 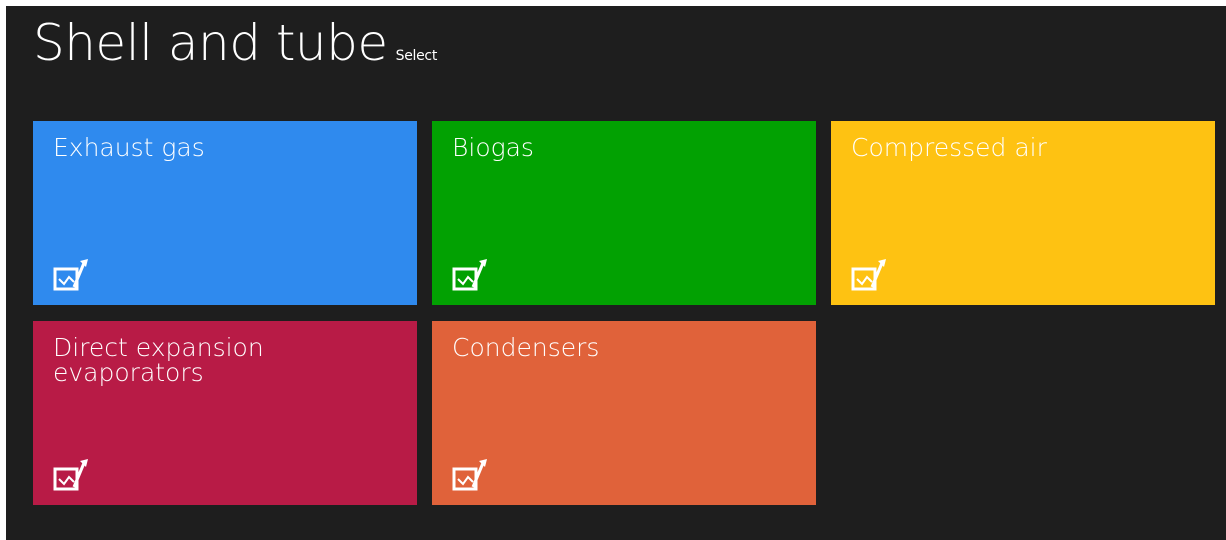 I want to click on tile-biogas: Biogas, so click(x=624, y=213).